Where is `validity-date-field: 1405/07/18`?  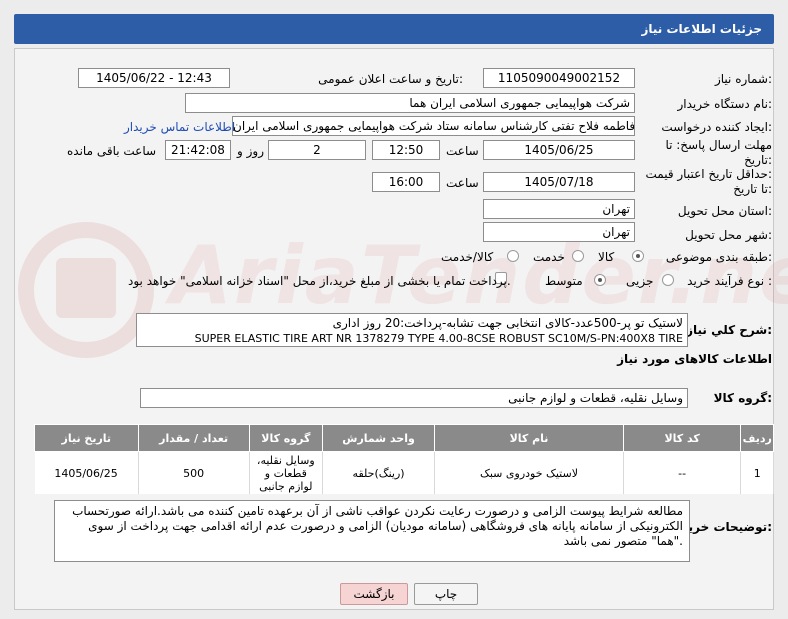
validity-date-field: 1405/07/18 is located at coordinates (559, 182).